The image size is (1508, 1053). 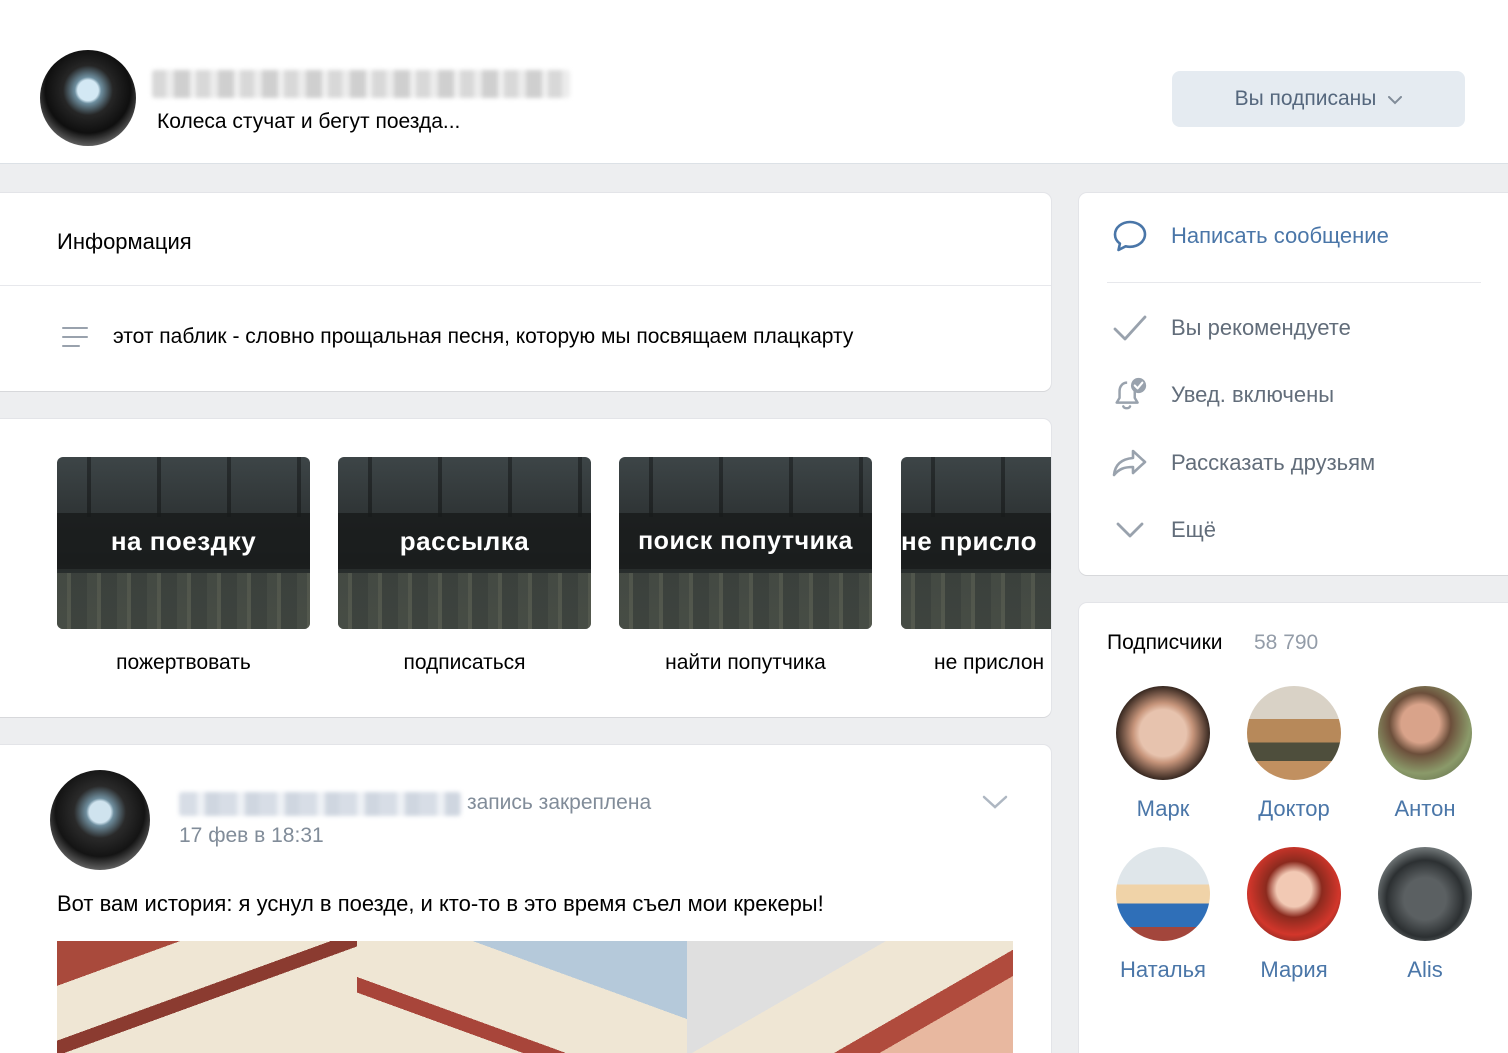 What do you see at coordinates (88, 98) in the screenshot?
I see `community-avatar` at bounding box center [88, 98].